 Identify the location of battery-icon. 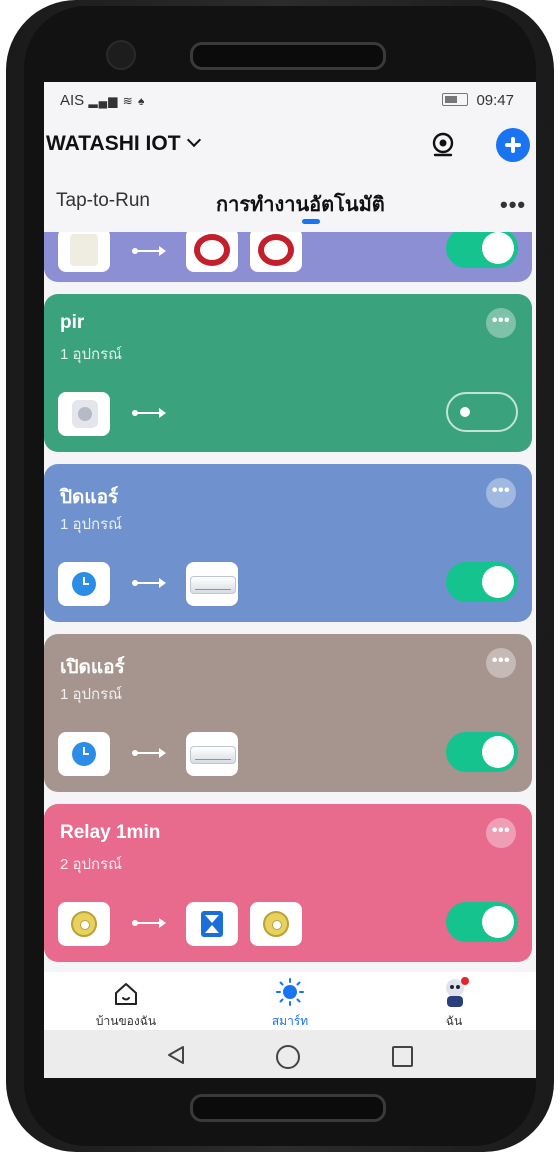
(455, 99).